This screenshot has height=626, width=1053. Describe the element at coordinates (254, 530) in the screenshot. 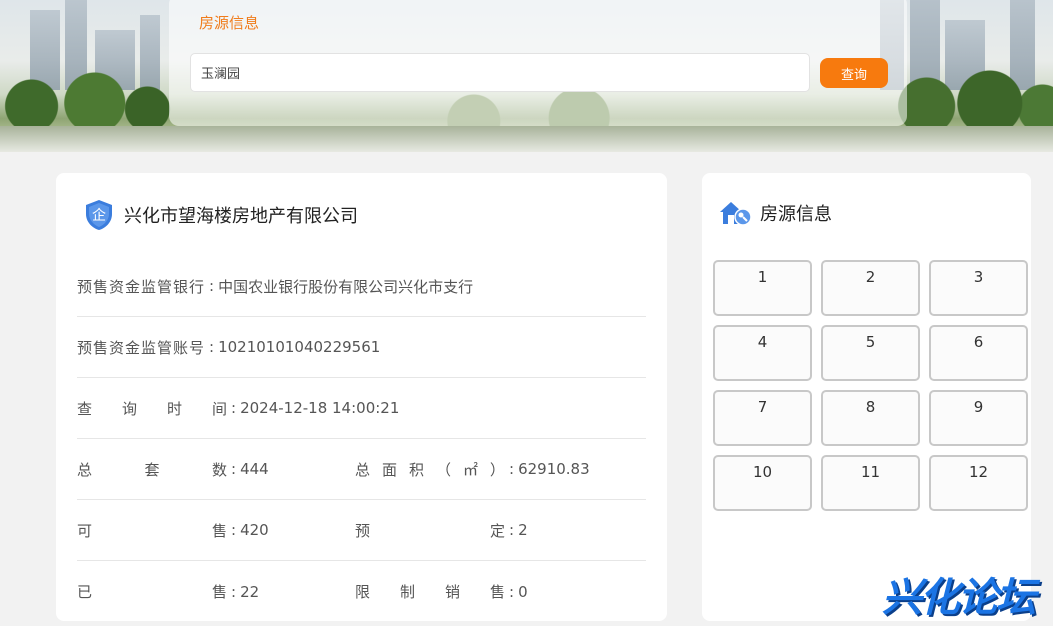

I see `sellable-value: 420` at that location.